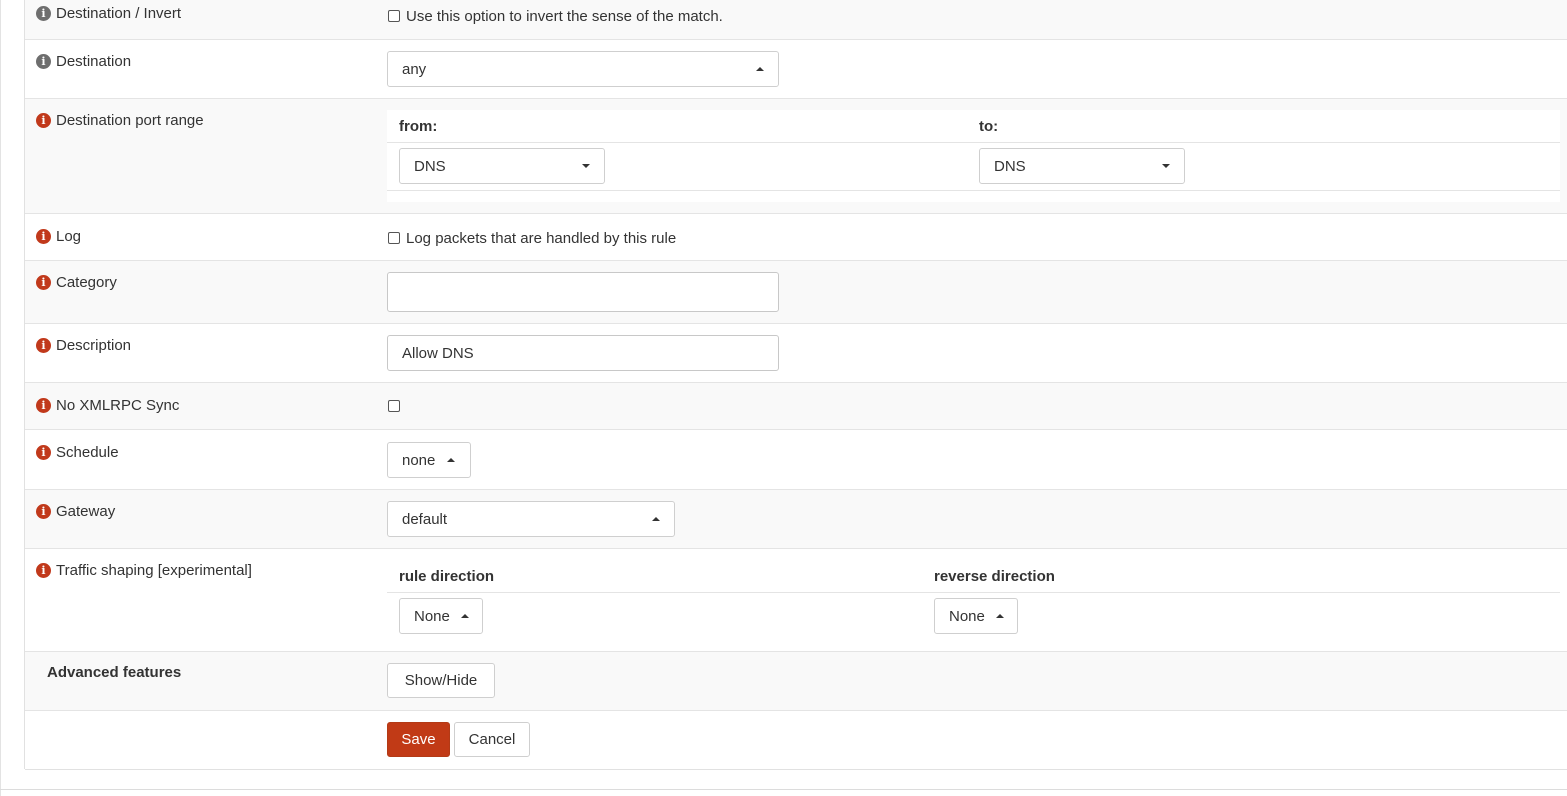 This screenshot has width=1567, height=796. I want to click on port-range-table: from: to: DNS DNS, so click(973, 156).